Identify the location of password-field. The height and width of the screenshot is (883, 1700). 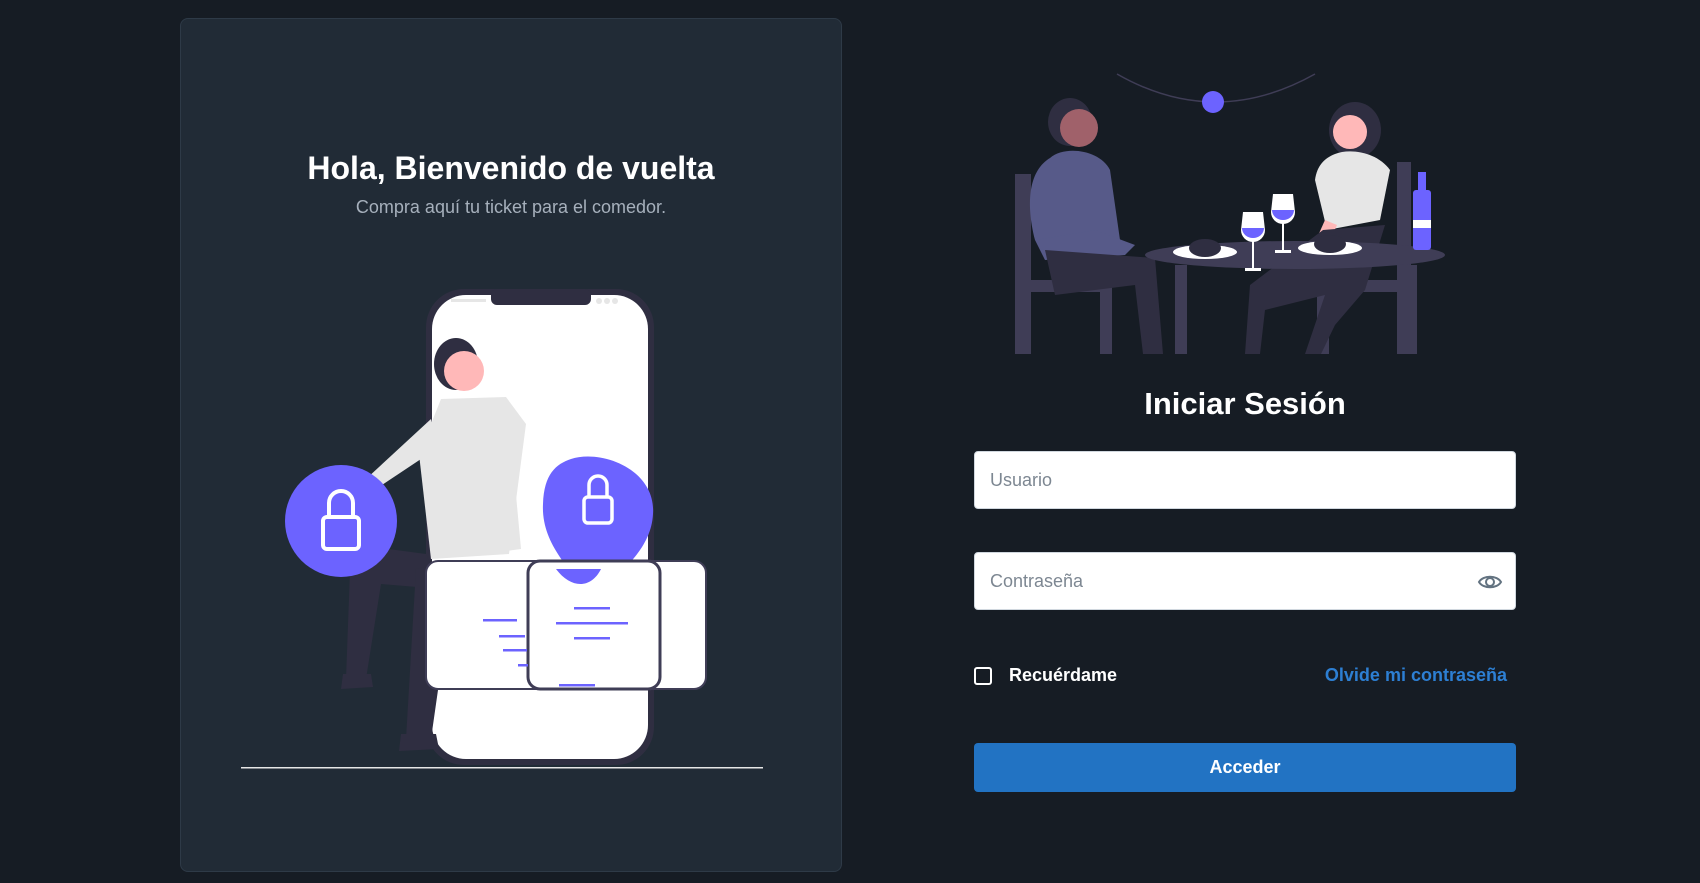
(1245, 581).